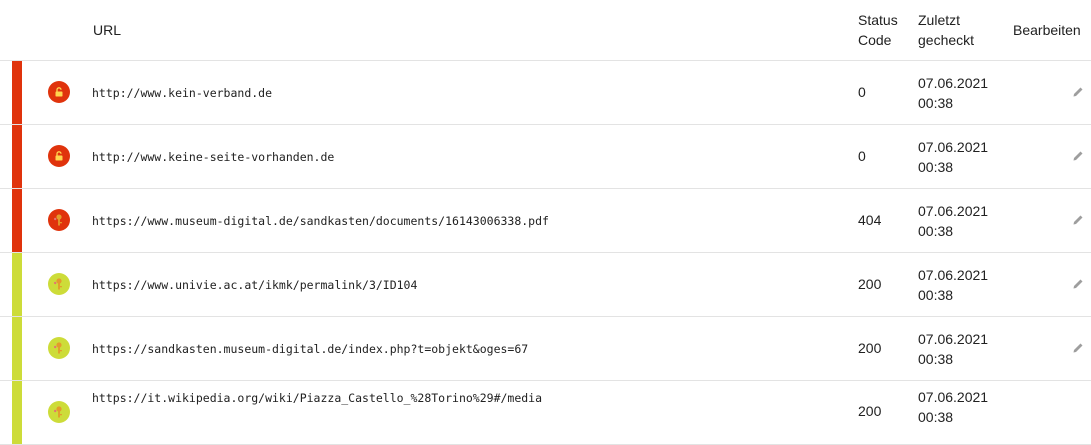  I want to click on url-cell: http://www.kein-verband.de, so click(182, 93).